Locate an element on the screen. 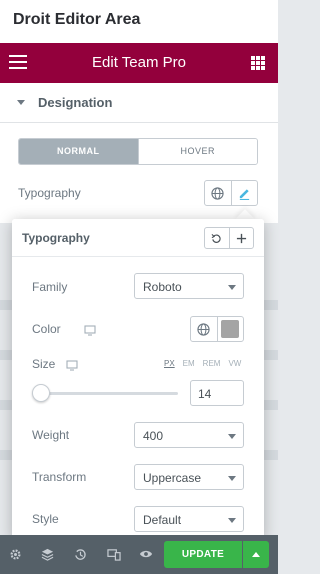 Image resolution: width=320 pixels, height=574 pixels. popover-header: Typography is located at coordinates (138, 238).